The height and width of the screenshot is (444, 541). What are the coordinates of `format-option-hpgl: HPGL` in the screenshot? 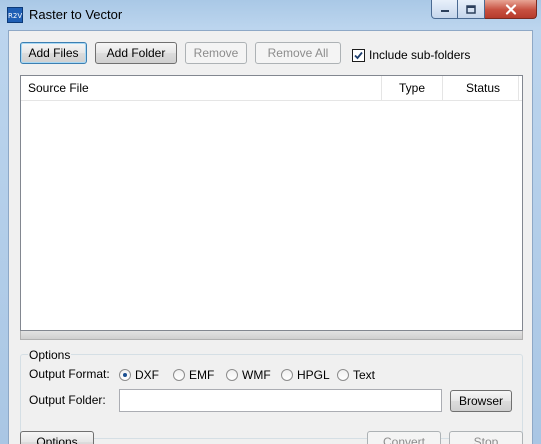 It's located at (305, 375).